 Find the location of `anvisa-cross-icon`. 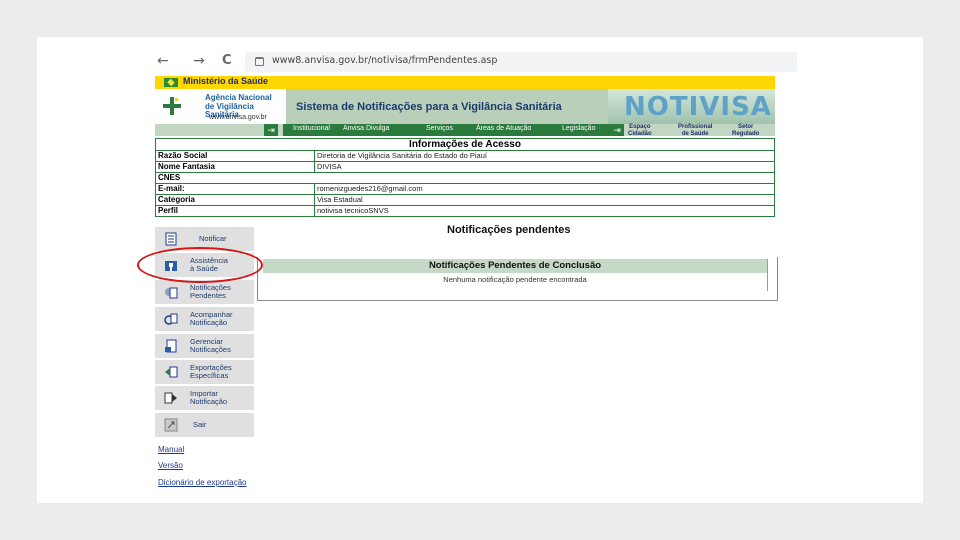

anvisa-cross-icon is located at coordinates (172, 106).